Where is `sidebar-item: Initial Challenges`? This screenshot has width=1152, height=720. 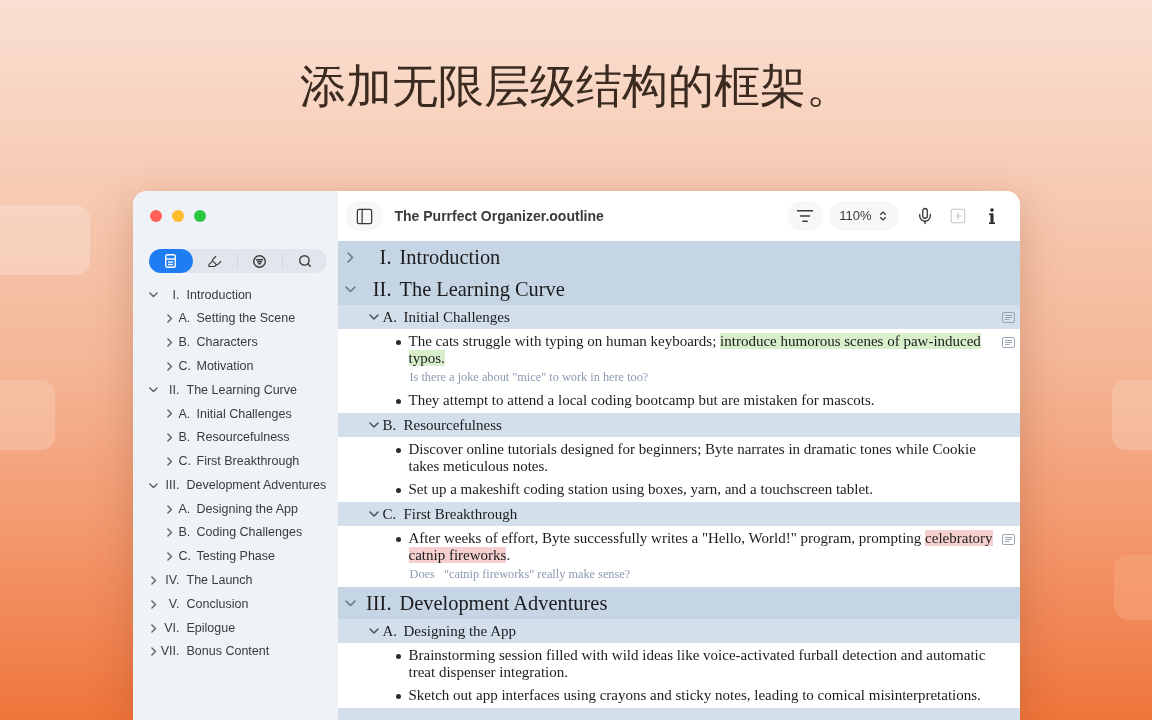
sidebar-item: Initial Challenges is located at coordinates (244, 414).